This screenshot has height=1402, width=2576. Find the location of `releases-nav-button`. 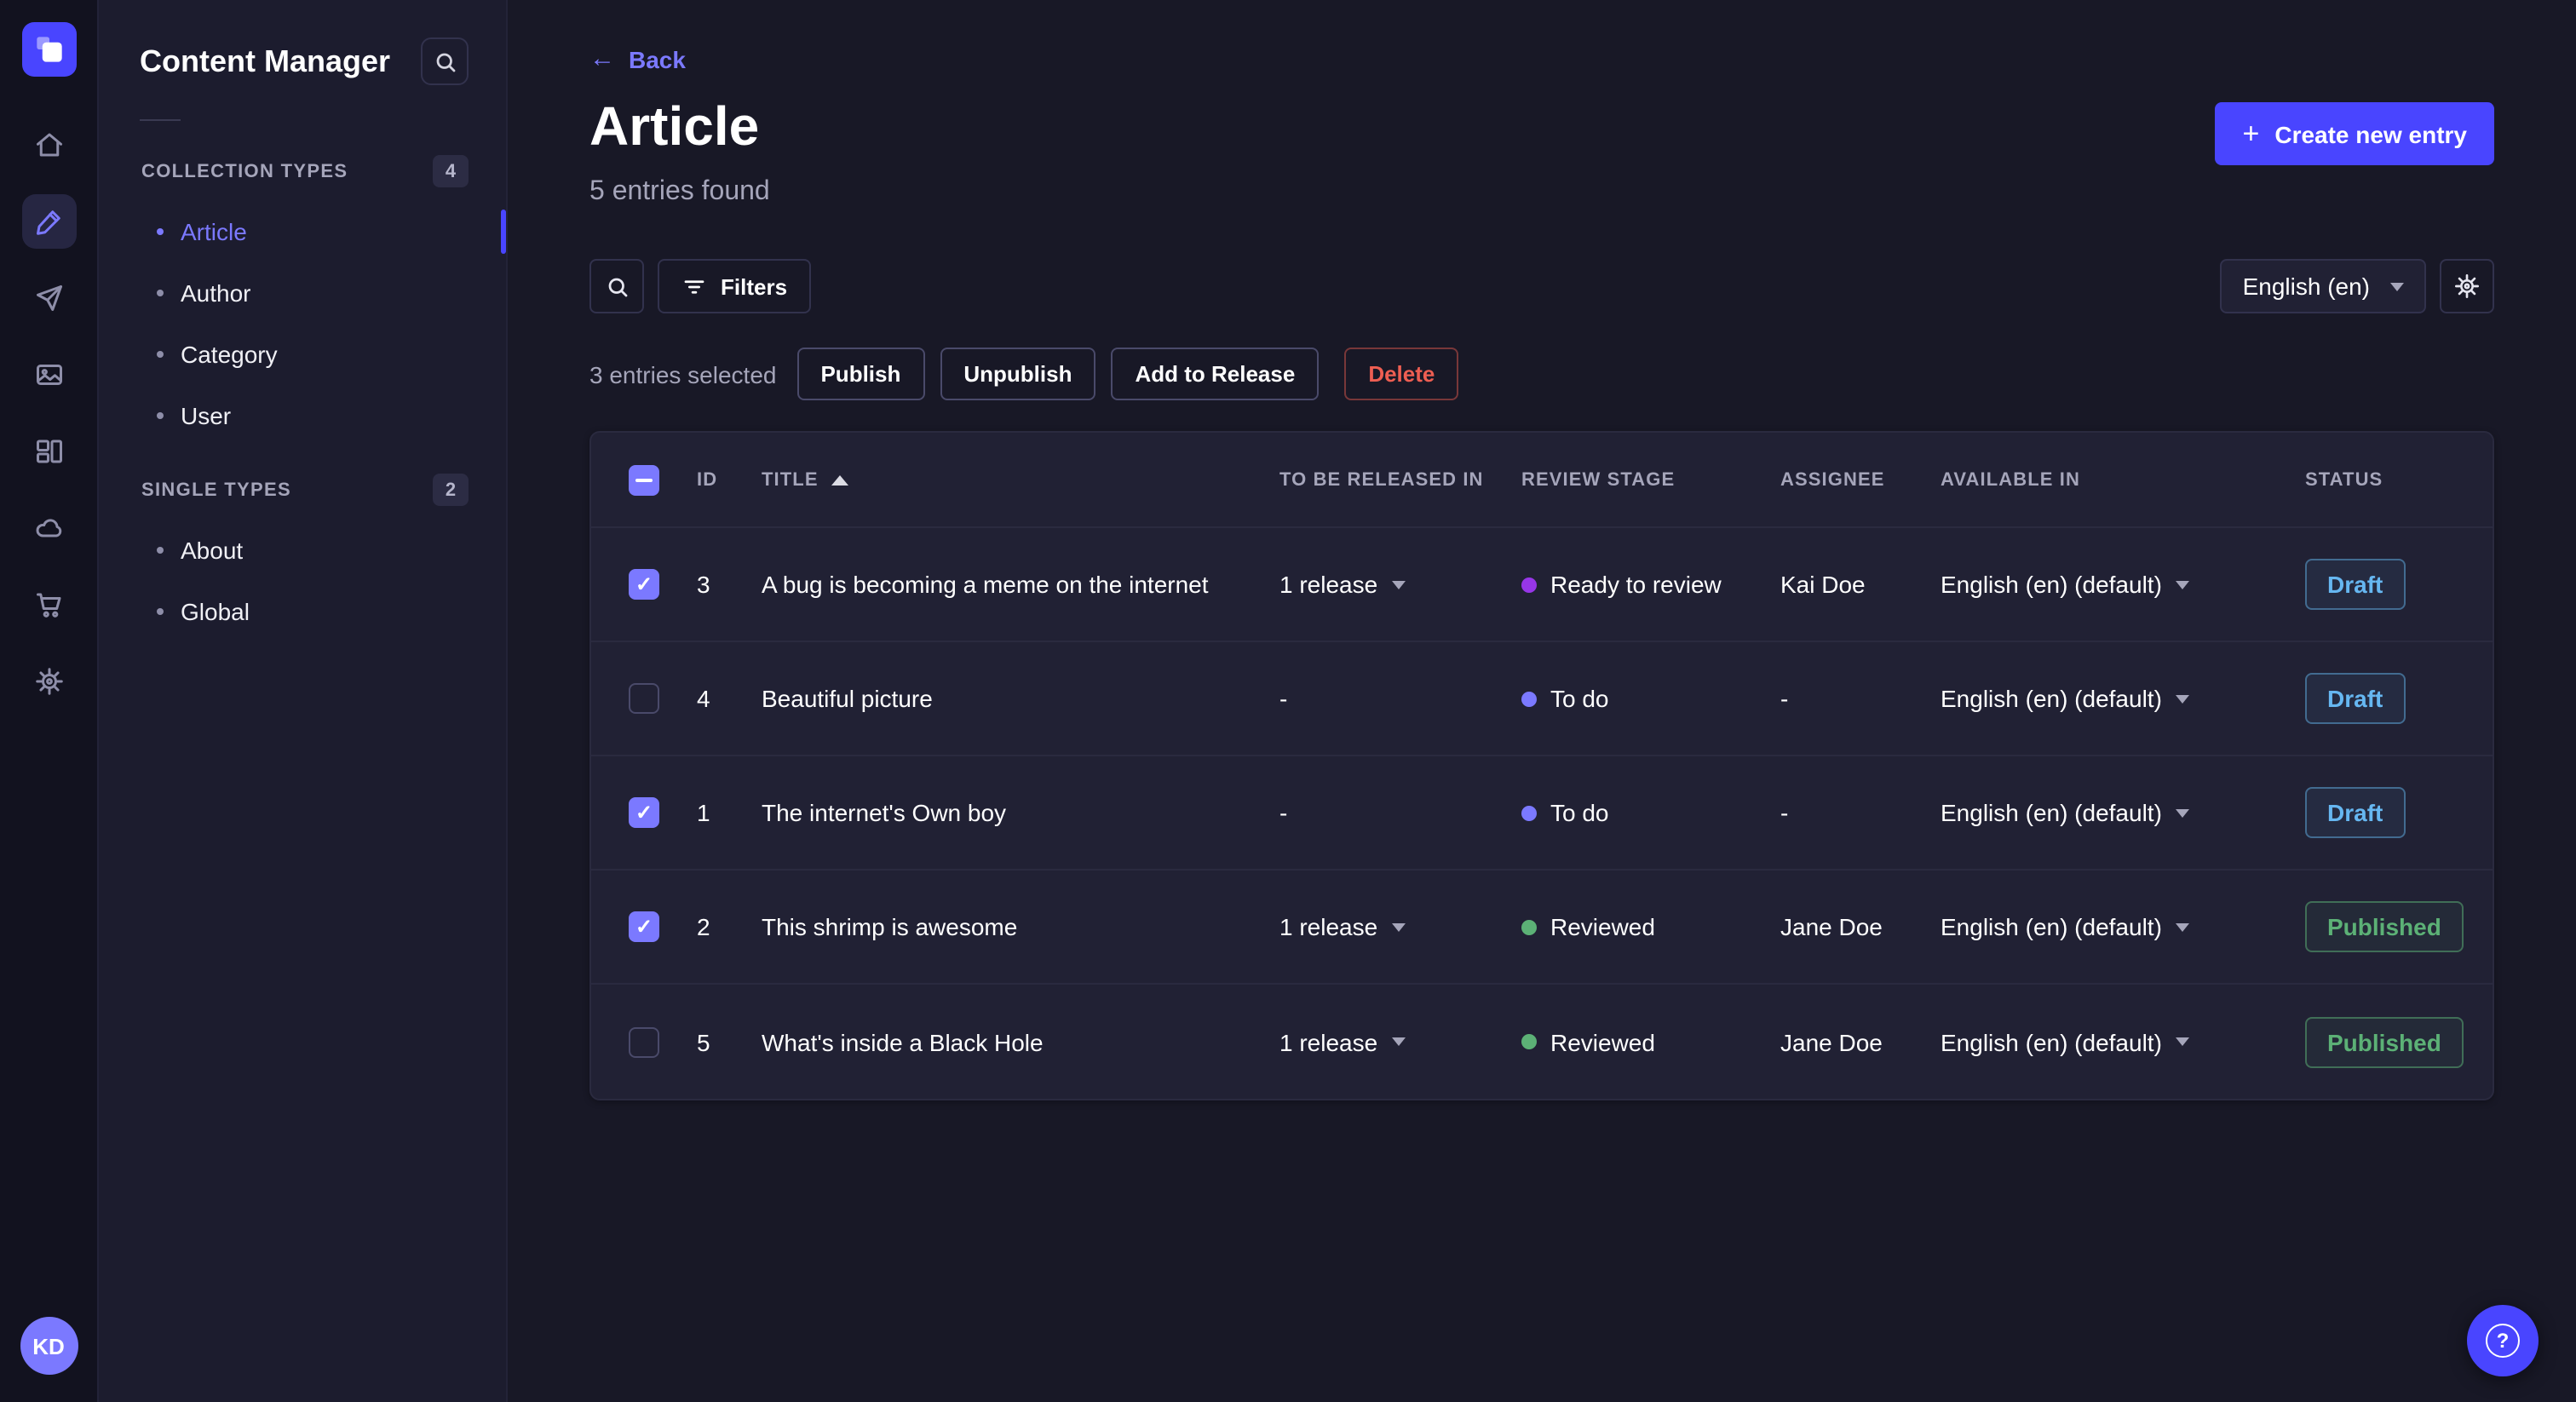

releases-nav-button is located at coordinates (49, 298).